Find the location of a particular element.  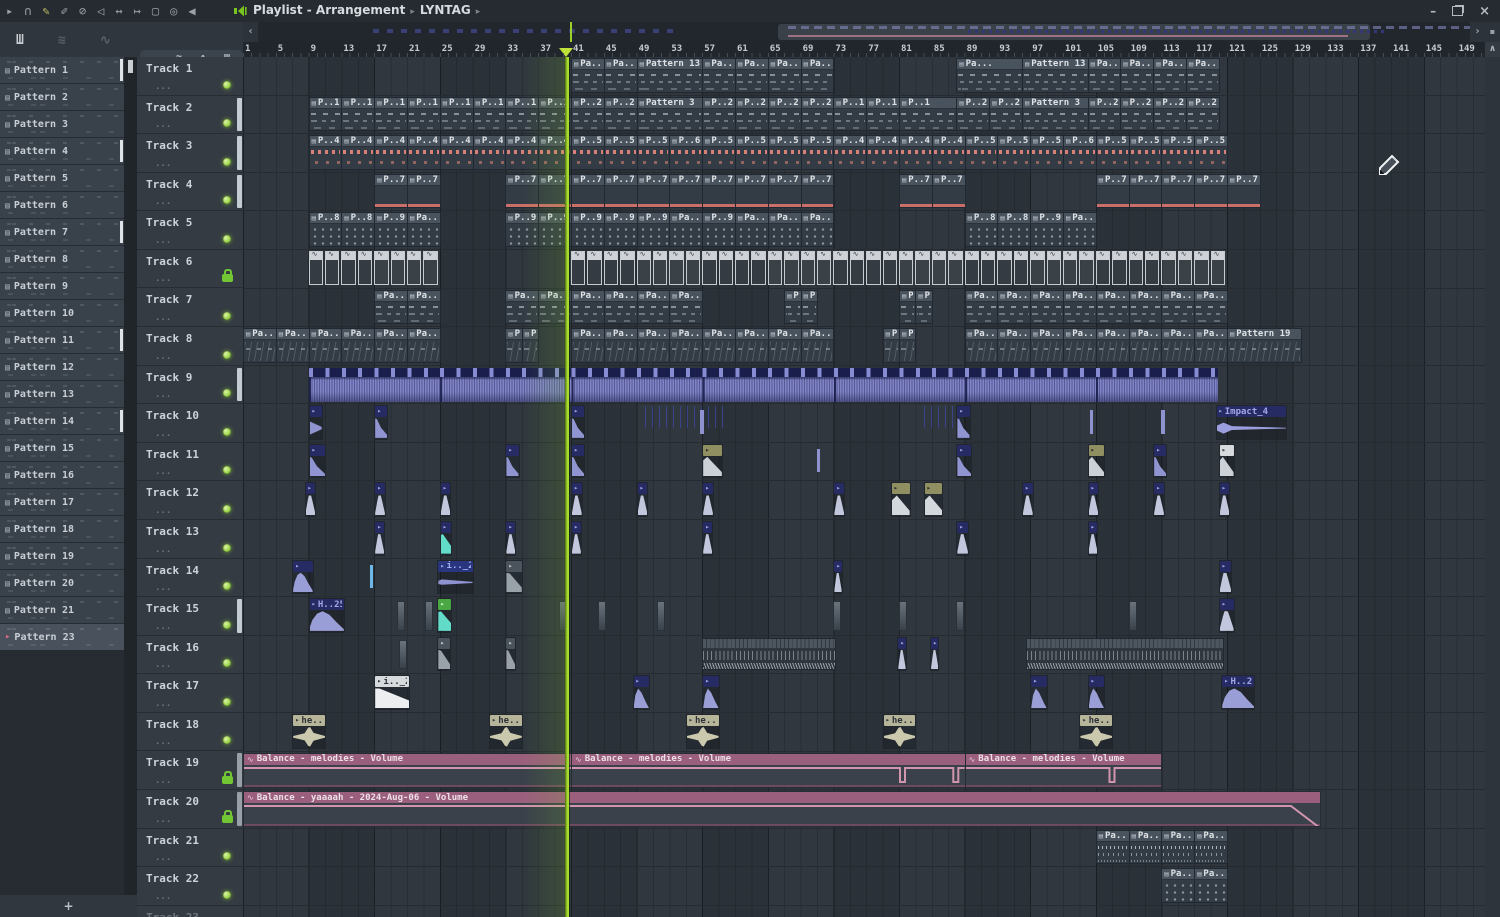

clip-pattern: ▤P..9 is located at coordinates (391, 229).